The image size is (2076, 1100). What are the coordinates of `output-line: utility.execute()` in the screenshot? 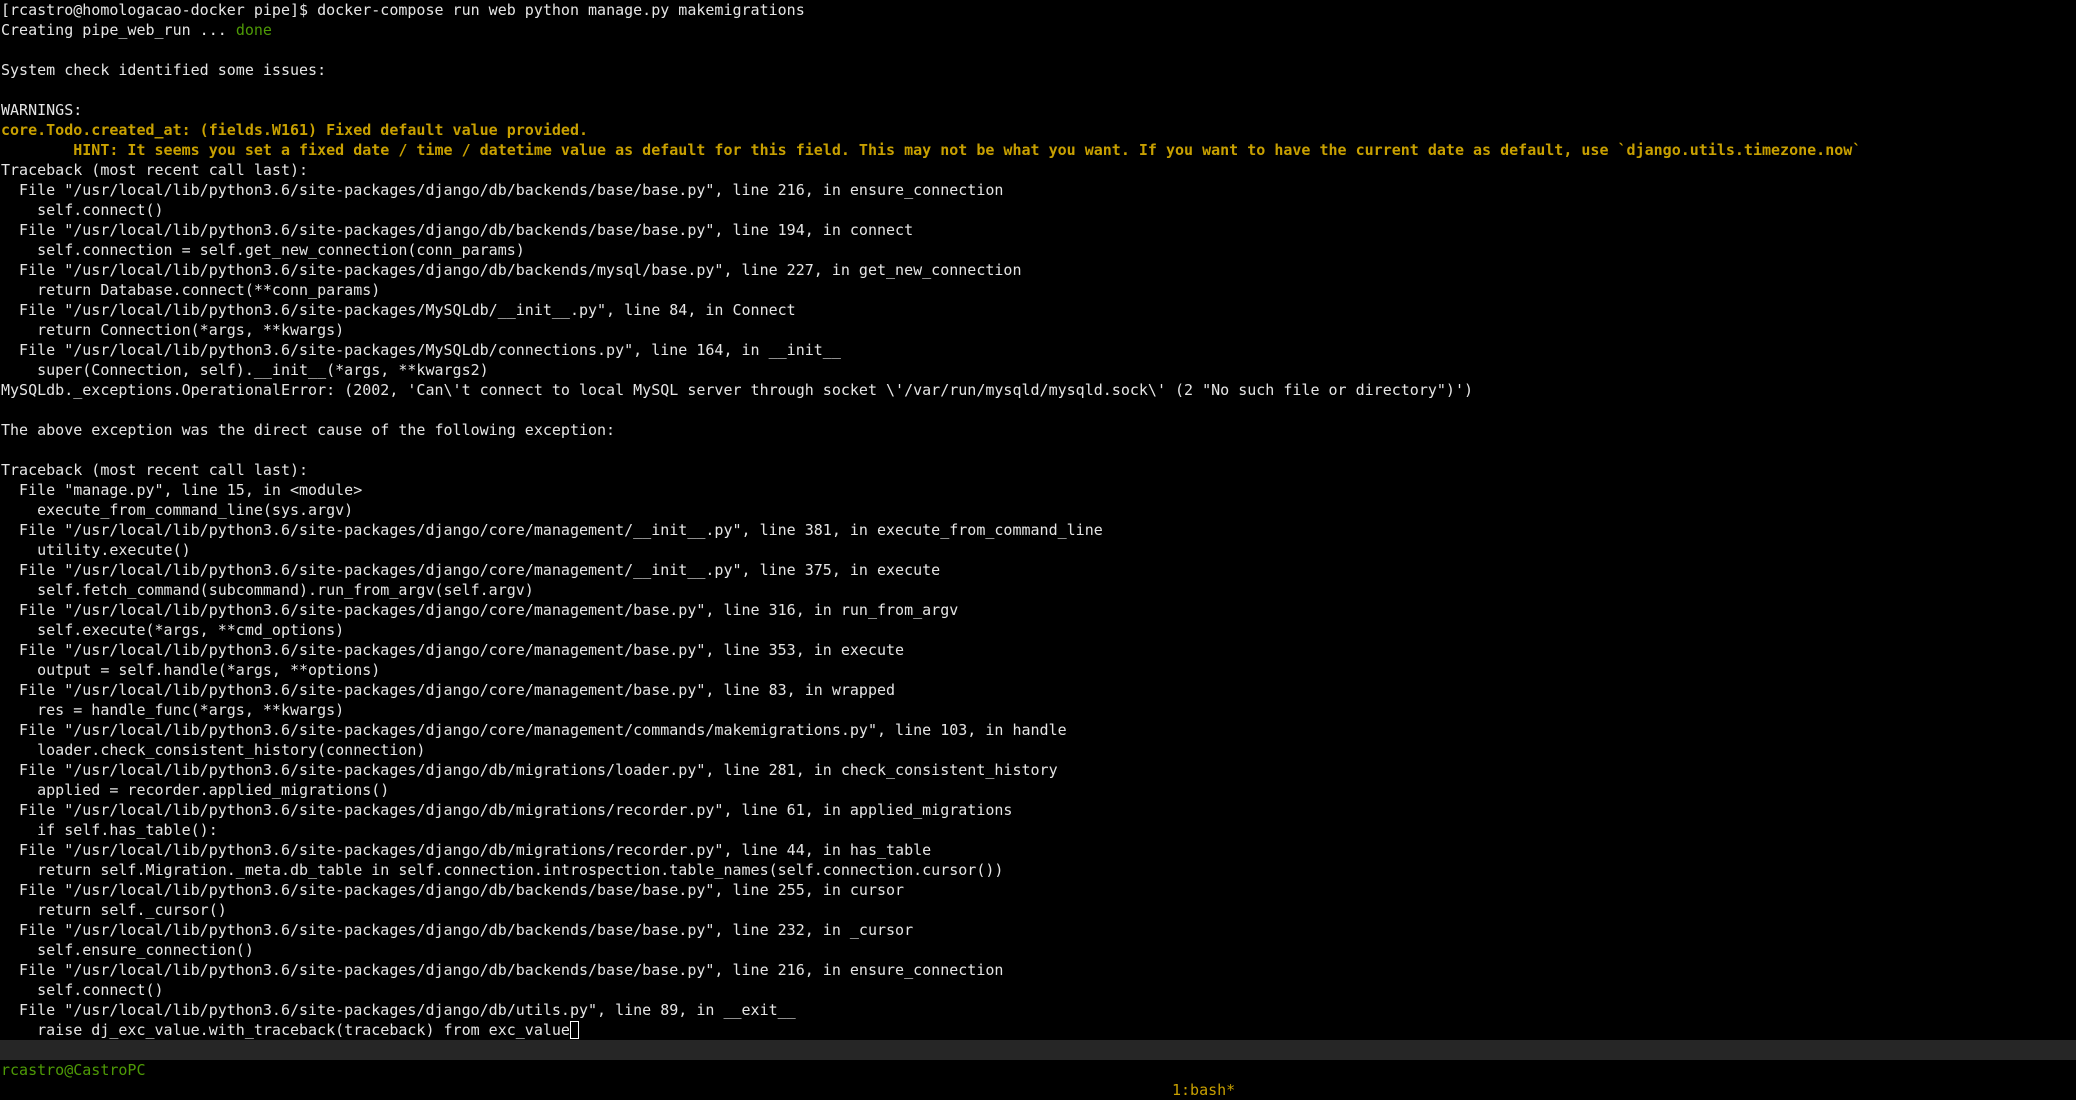 It's located at (96, 550).